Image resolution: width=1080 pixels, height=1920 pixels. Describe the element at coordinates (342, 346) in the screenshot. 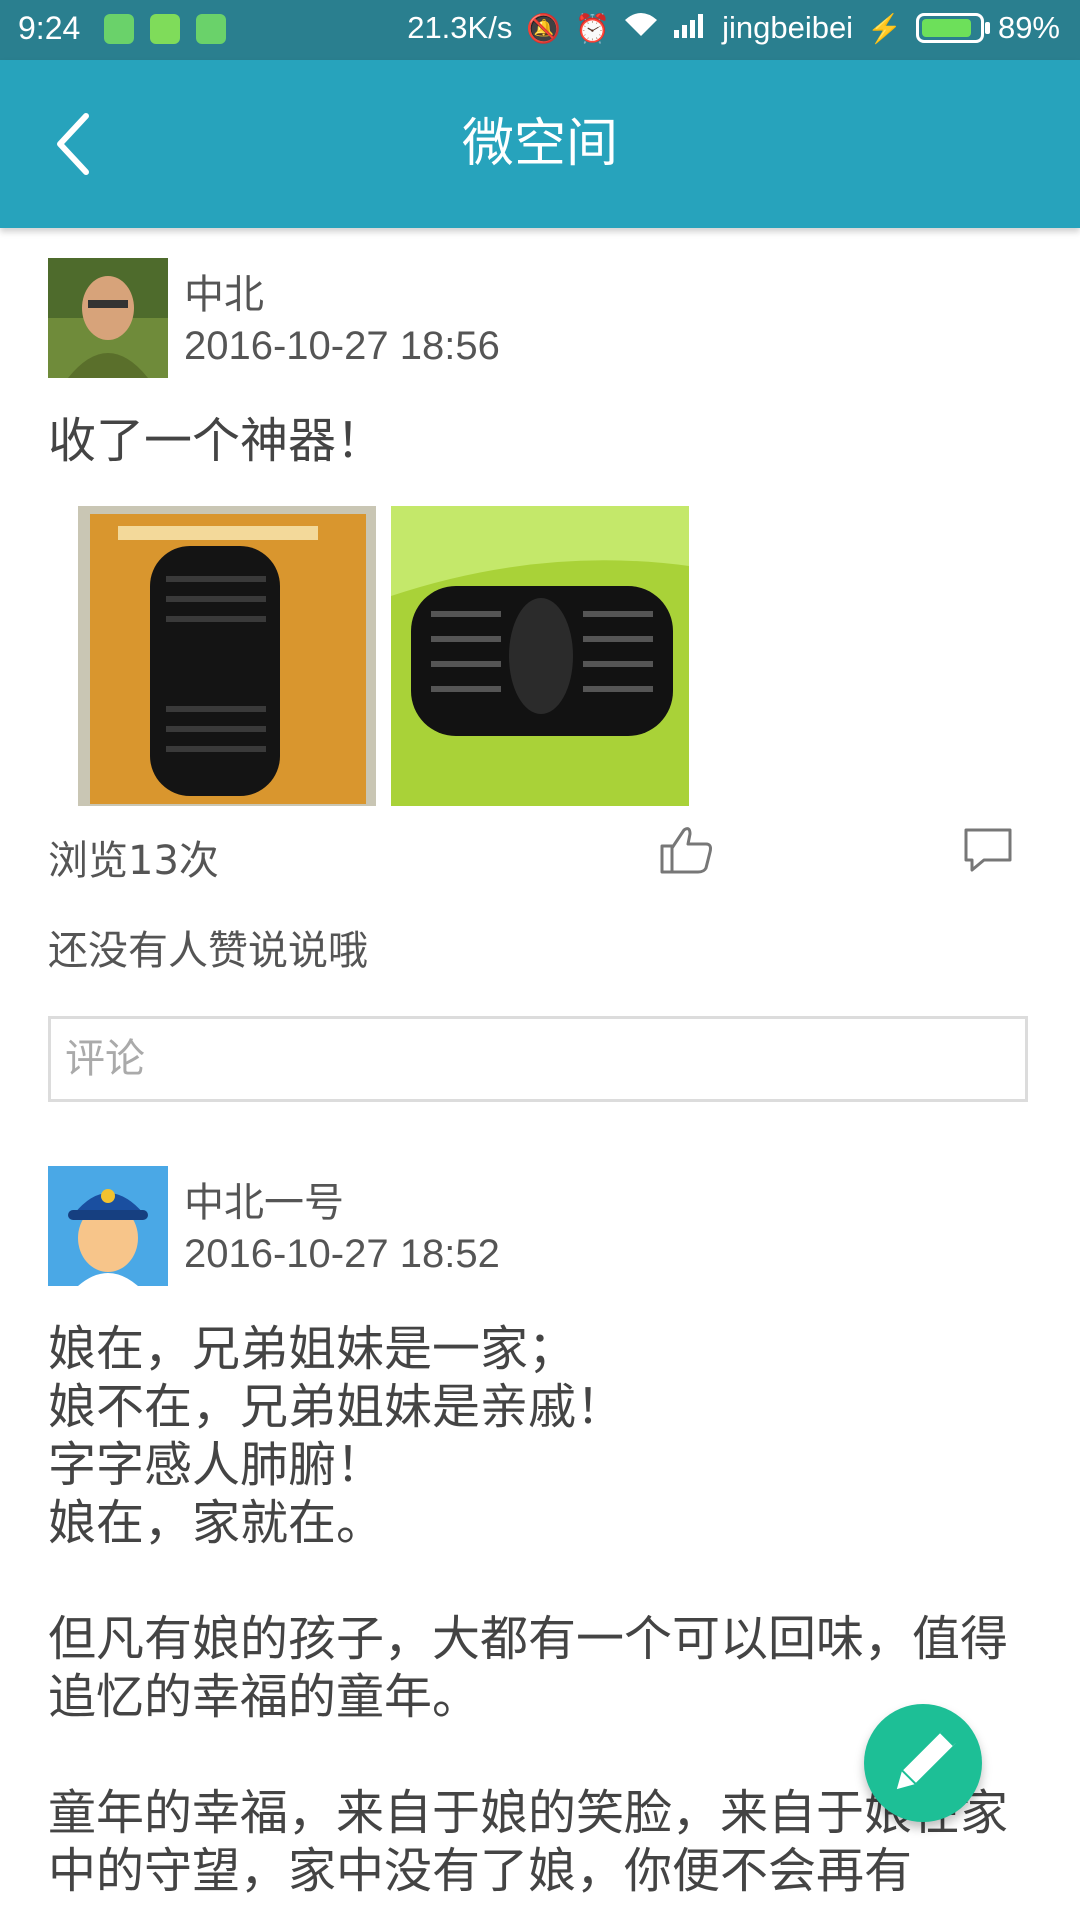

I see `post-time: 2016-10-27 18:56` at that location.